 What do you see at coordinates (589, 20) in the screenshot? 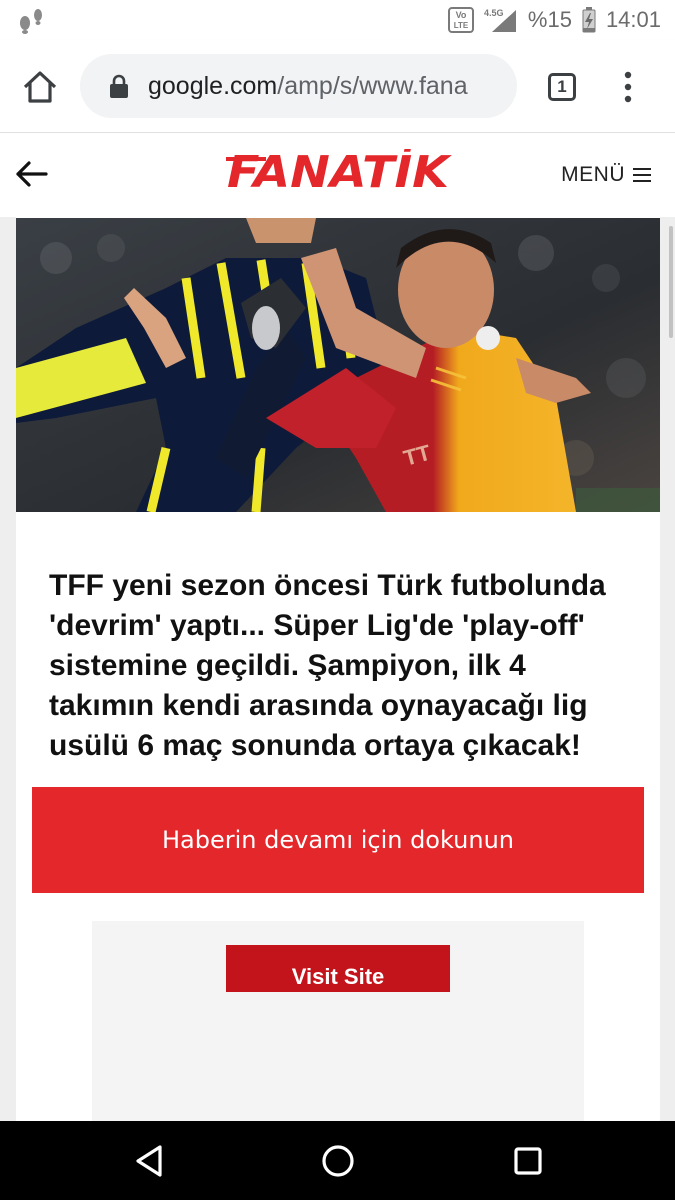
I see `battery-charging-icon` at bounding box center [589, 20].